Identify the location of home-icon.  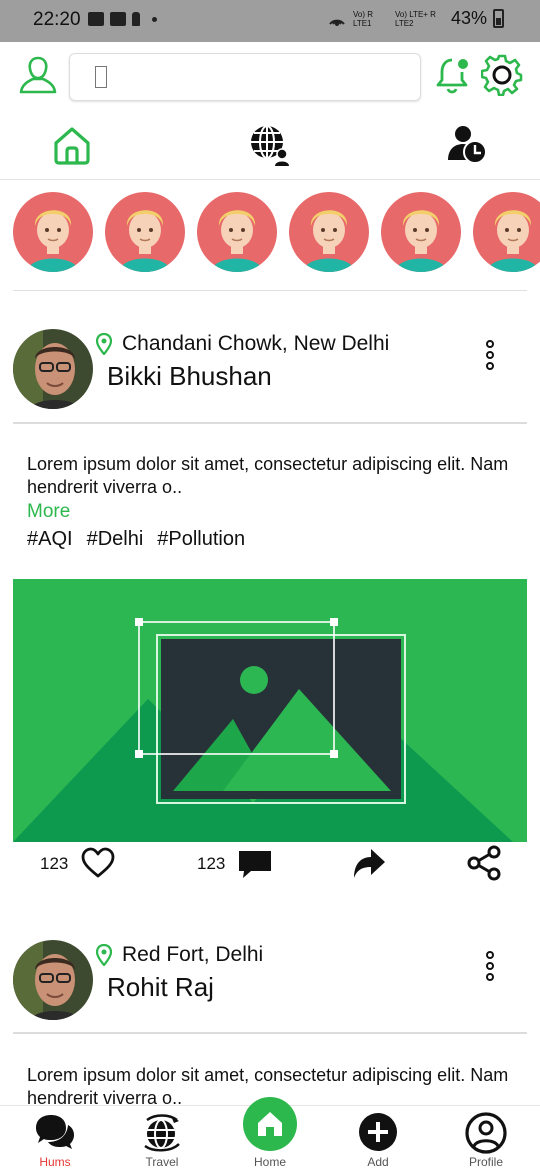
(270, 1124).